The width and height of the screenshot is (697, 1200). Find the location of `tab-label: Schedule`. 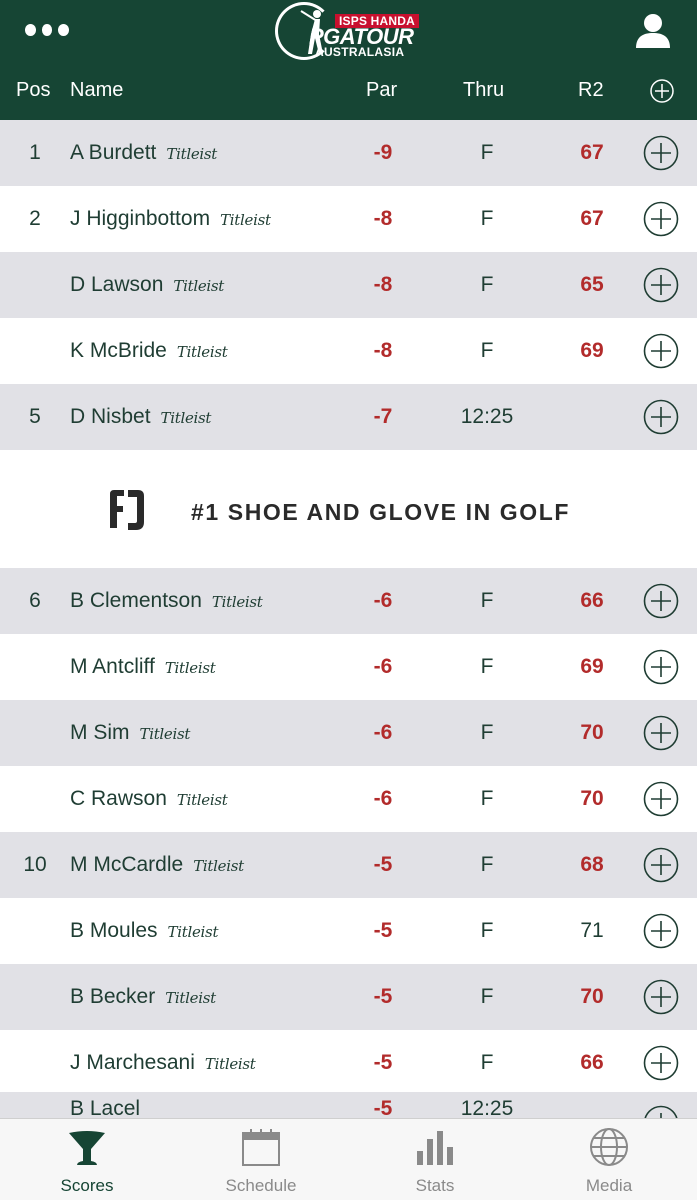

tab-label: Schedule is located at coordinates (261, 1185).